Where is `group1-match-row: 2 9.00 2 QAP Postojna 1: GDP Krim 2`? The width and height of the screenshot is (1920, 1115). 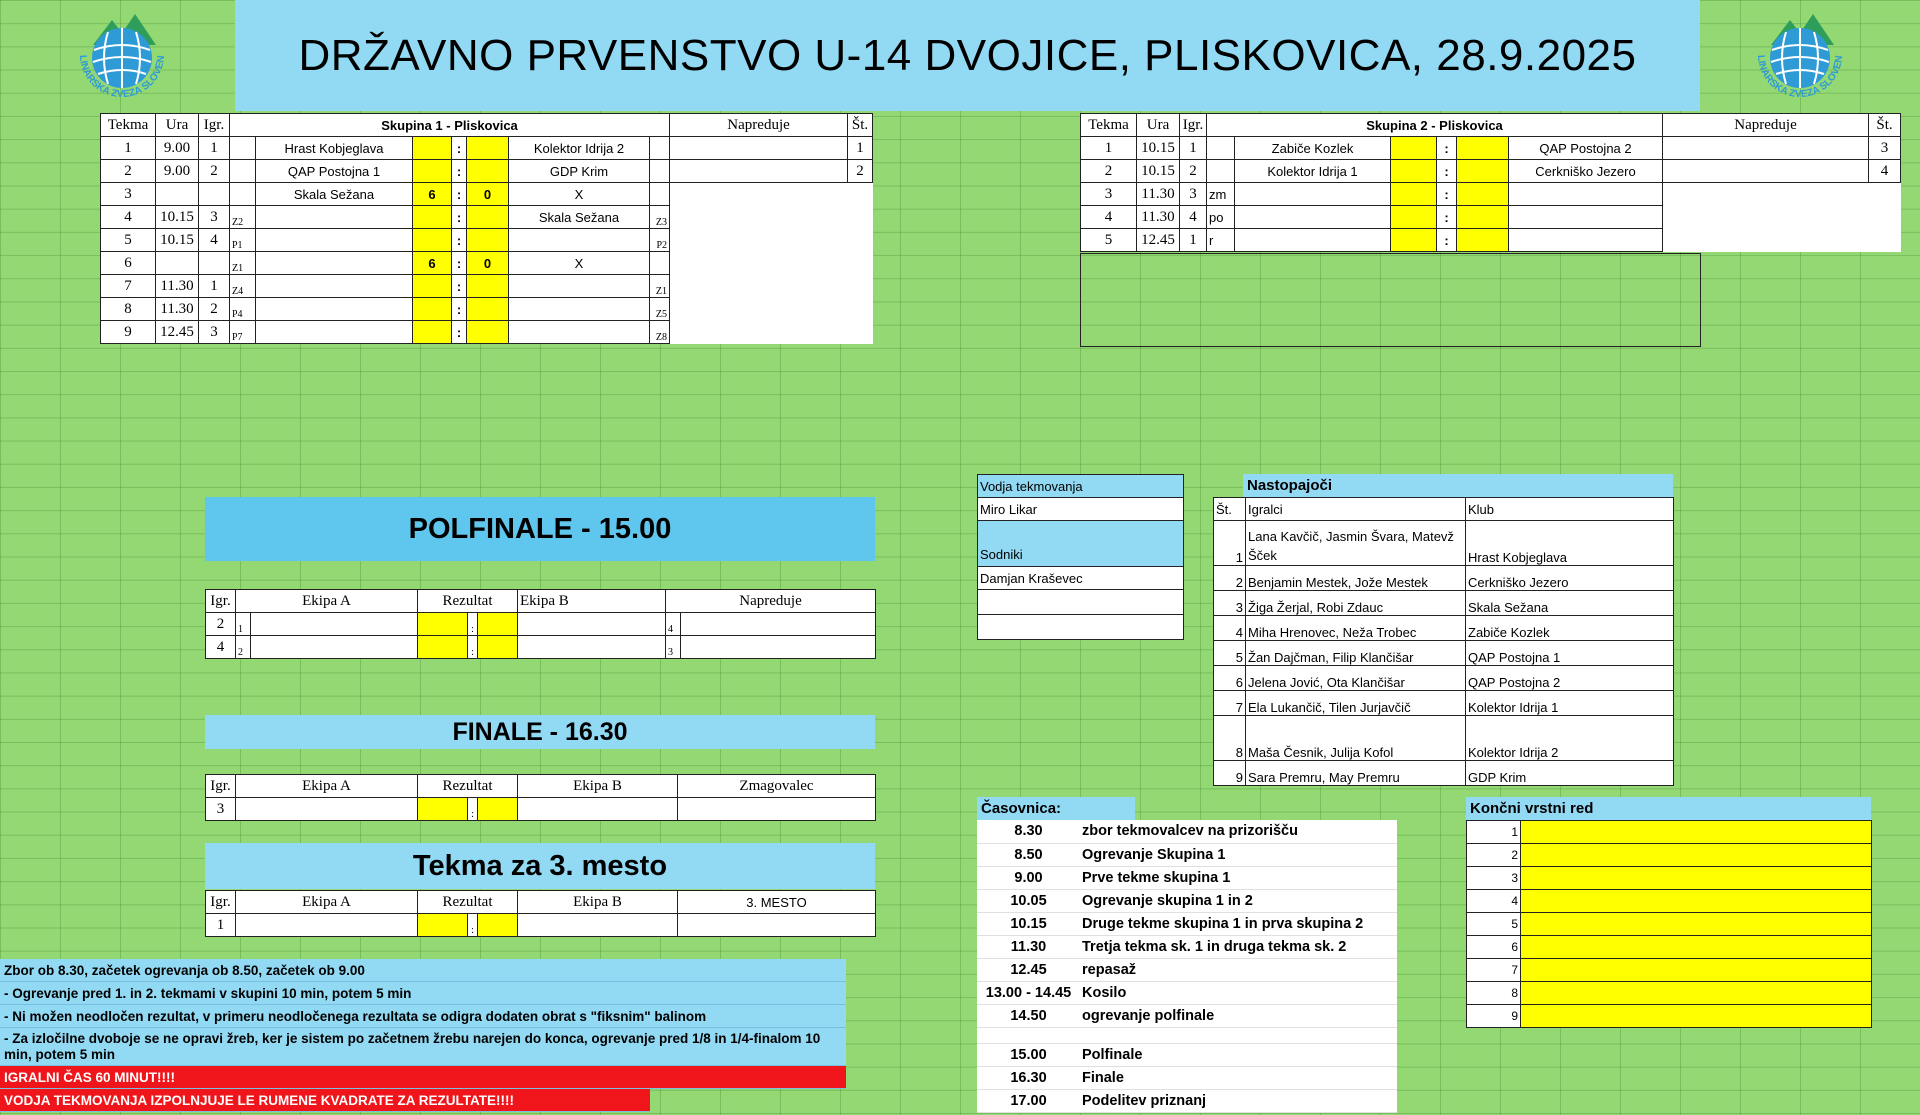 group1-match-row: 2 9.00 2 QAP Postojna 1: GDP Krim 2 is located at coordinates (487, 171).